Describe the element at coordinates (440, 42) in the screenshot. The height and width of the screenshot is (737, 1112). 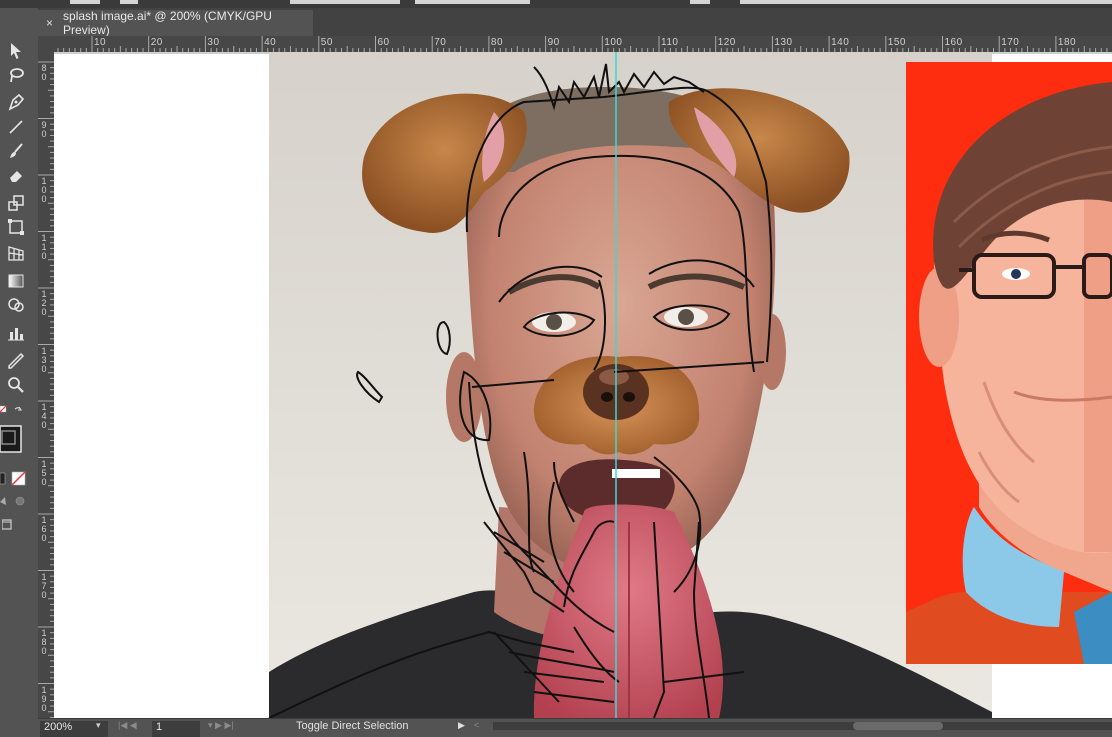
I see `horizontal-ruler-label: 70` at that location.